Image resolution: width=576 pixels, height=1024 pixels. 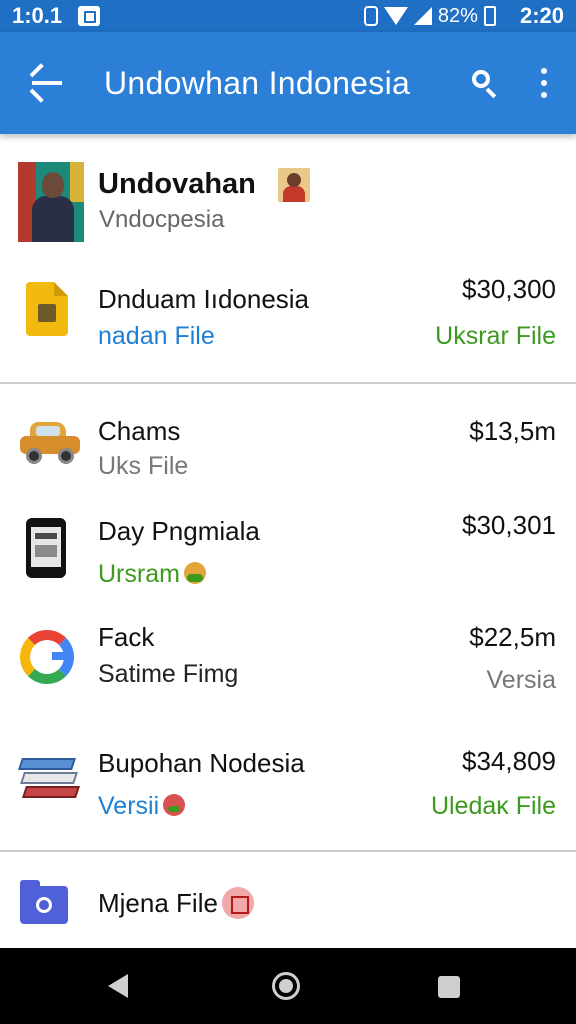 I want to click on navigation-bar, so click(x=288, y=986).